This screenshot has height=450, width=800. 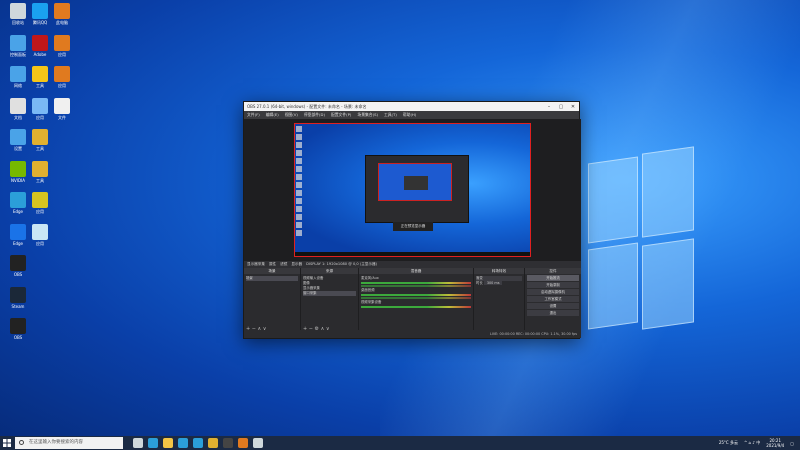 I want to click on icon-app10-icon, so click(x=18, y=105).